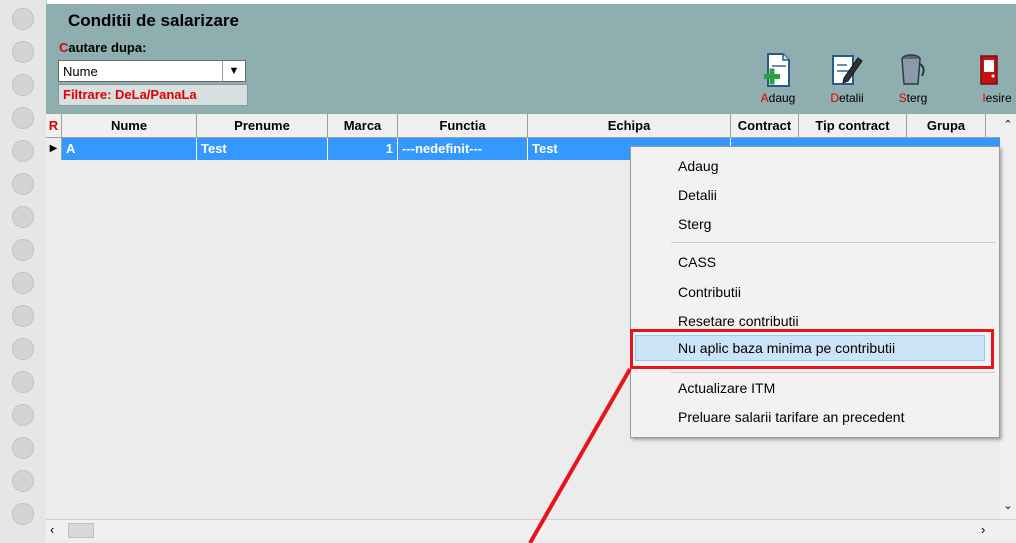  I want to click on details-button-label: Detalii, so click(847, 98).